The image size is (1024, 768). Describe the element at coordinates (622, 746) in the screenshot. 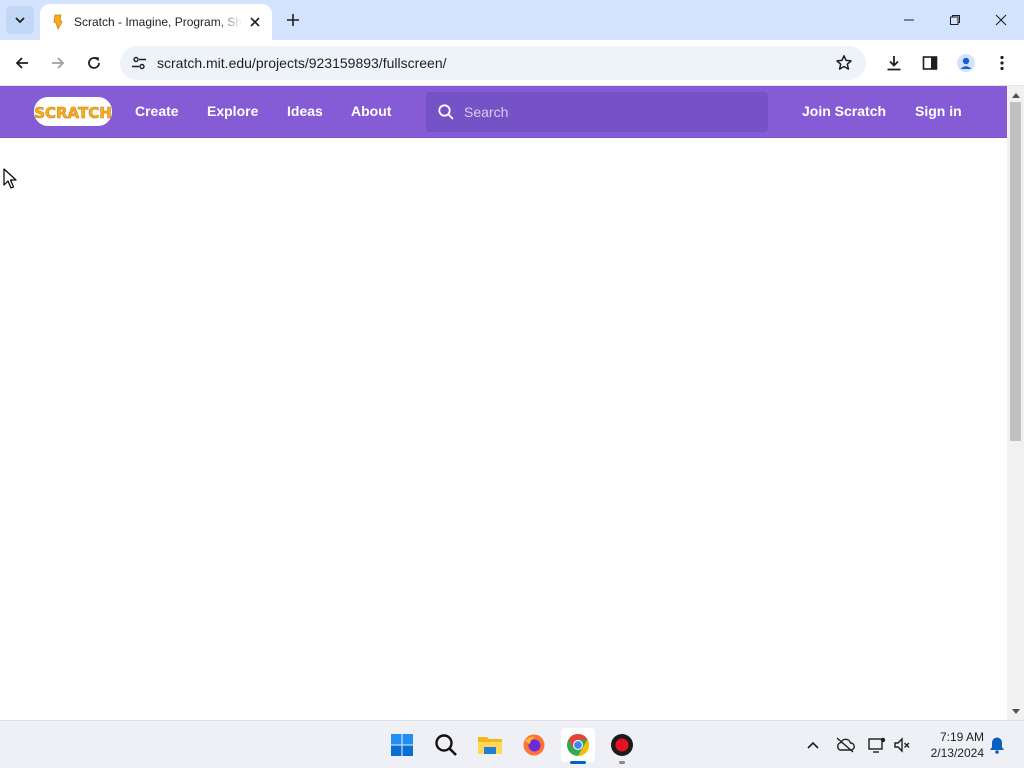

I see `screen-recorder-icon` at that location.